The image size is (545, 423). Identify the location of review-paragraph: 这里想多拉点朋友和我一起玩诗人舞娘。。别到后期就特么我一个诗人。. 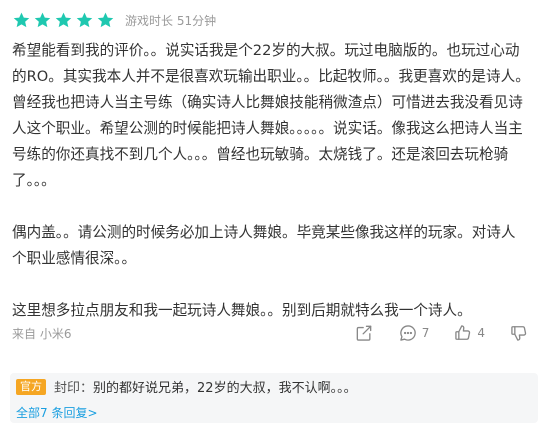
(242, 310).